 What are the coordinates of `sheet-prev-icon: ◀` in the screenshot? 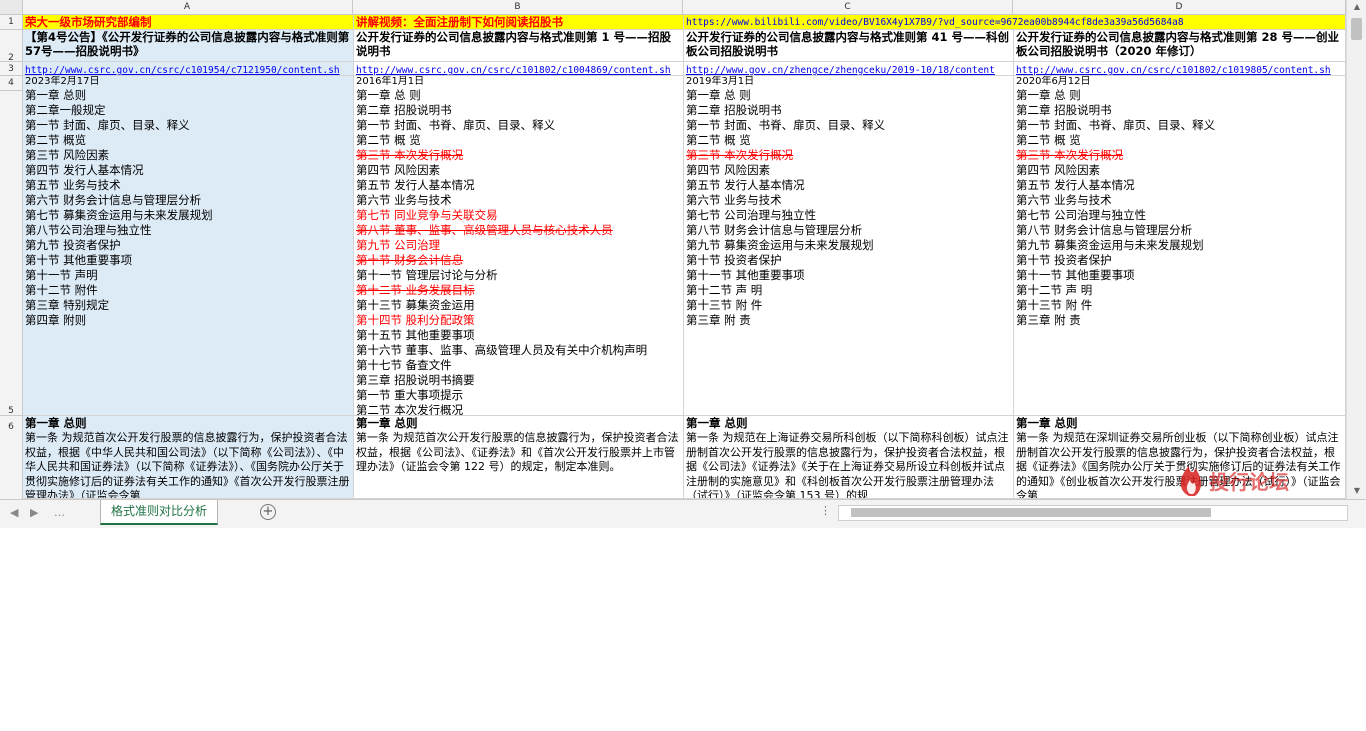 It's located at (14, 512).